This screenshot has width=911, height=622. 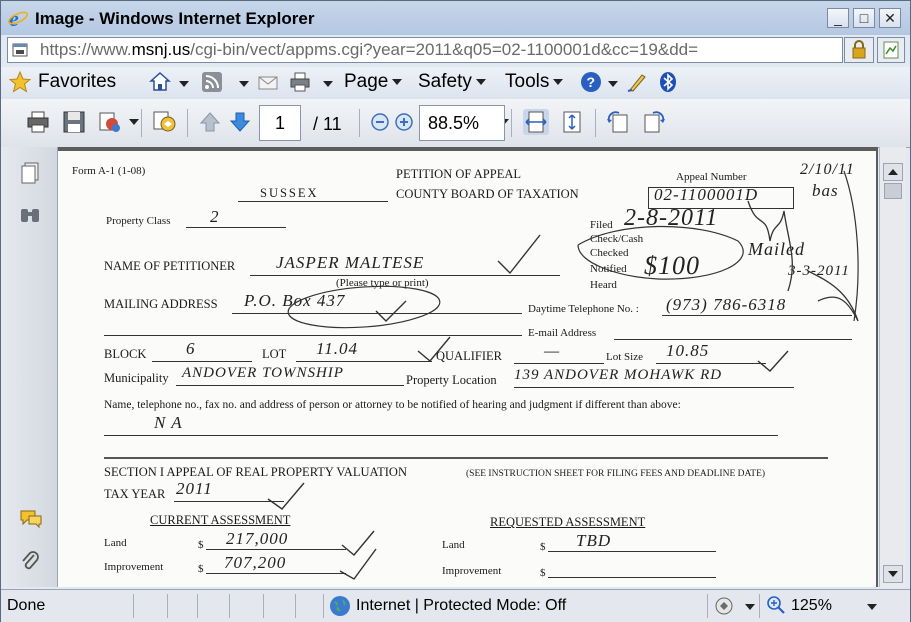 What do you see at coordinates (30, 561) in the screenshot?
I see `attachment-paperclip-icon` at bounding box center [30, 561].